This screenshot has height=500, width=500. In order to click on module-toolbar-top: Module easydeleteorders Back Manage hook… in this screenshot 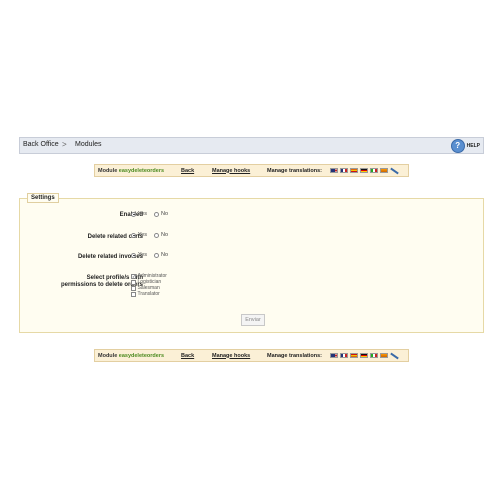, I will do `click(251, 170)`.